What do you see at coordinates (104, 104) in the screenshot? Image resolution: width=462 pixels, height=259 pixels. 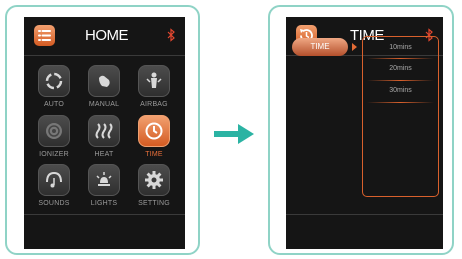 I see `home-item-label: MANUAL` at bounding box center [104, 104].